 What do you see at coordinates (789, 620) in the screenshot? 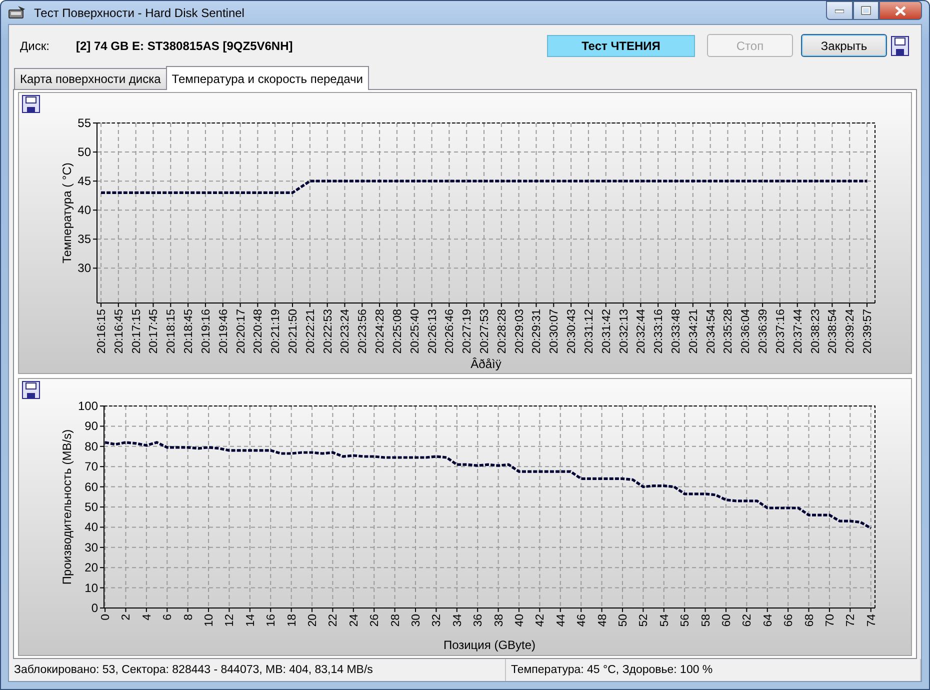
I see `x-tick-label: 66` at bounding box center [789, 620].